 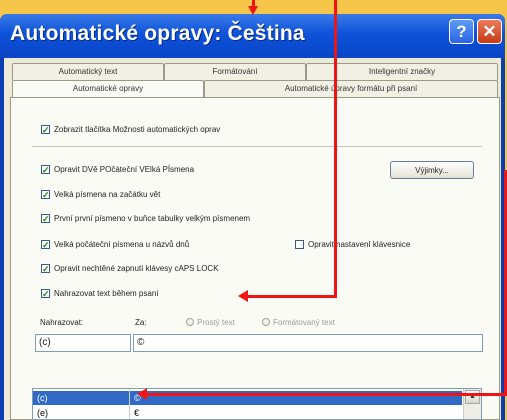 What do you see at coordinates (45, 195) in the screenshot?
I see `capitalize-sentence-checkbox: ✓` at bounding box center [45, 195].